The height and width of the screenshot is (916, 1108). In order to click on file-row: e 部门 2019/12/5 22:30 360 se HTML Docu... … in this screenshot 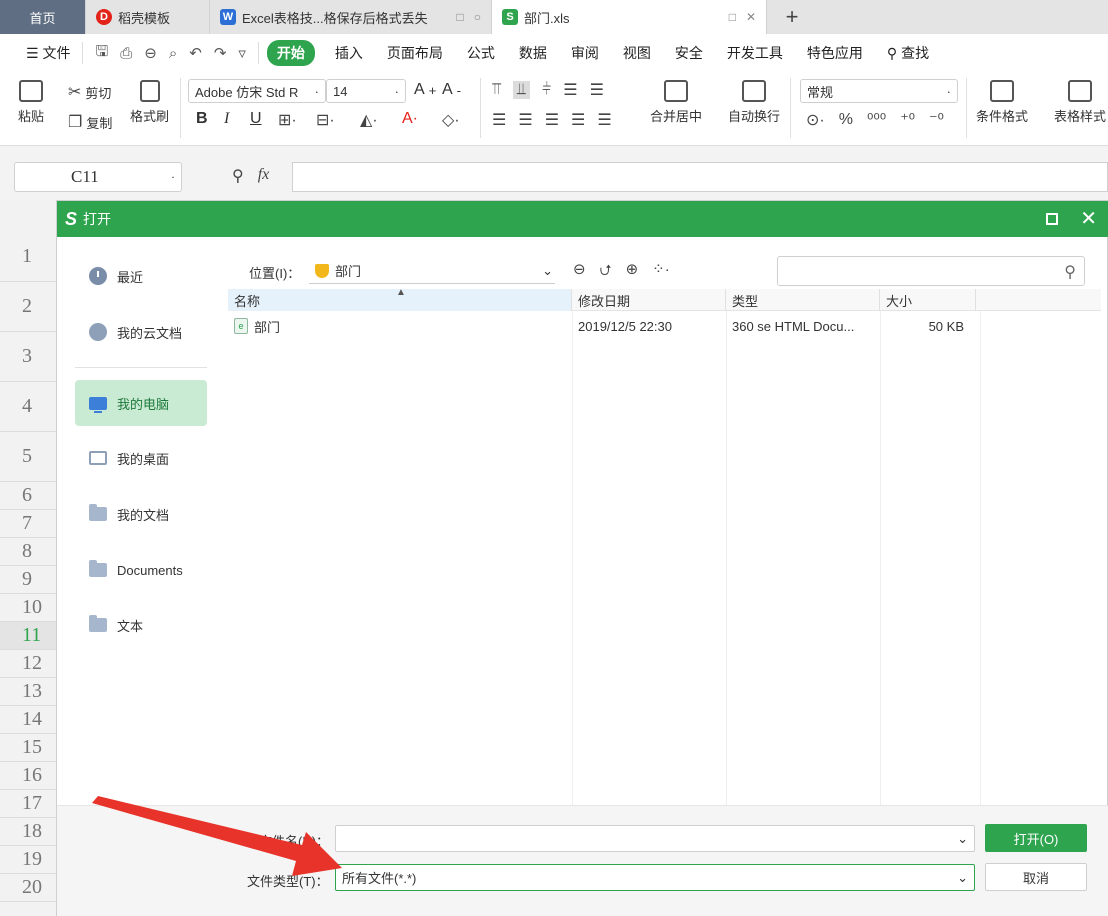, I will do `click(664, 326)`.